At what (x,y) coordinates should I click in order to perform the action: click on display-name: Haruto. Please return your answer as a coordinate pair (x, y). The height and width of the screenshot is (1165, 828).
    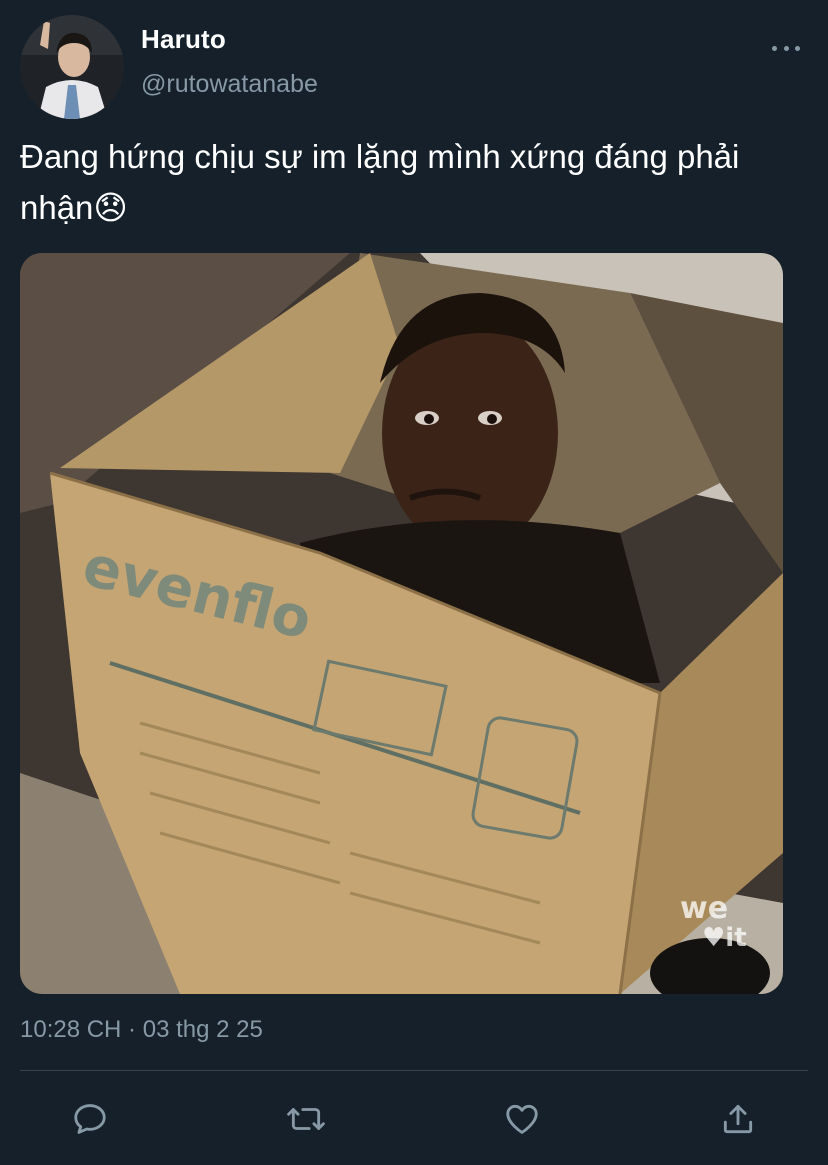
    Looking at the image, I should click on (183, 39).